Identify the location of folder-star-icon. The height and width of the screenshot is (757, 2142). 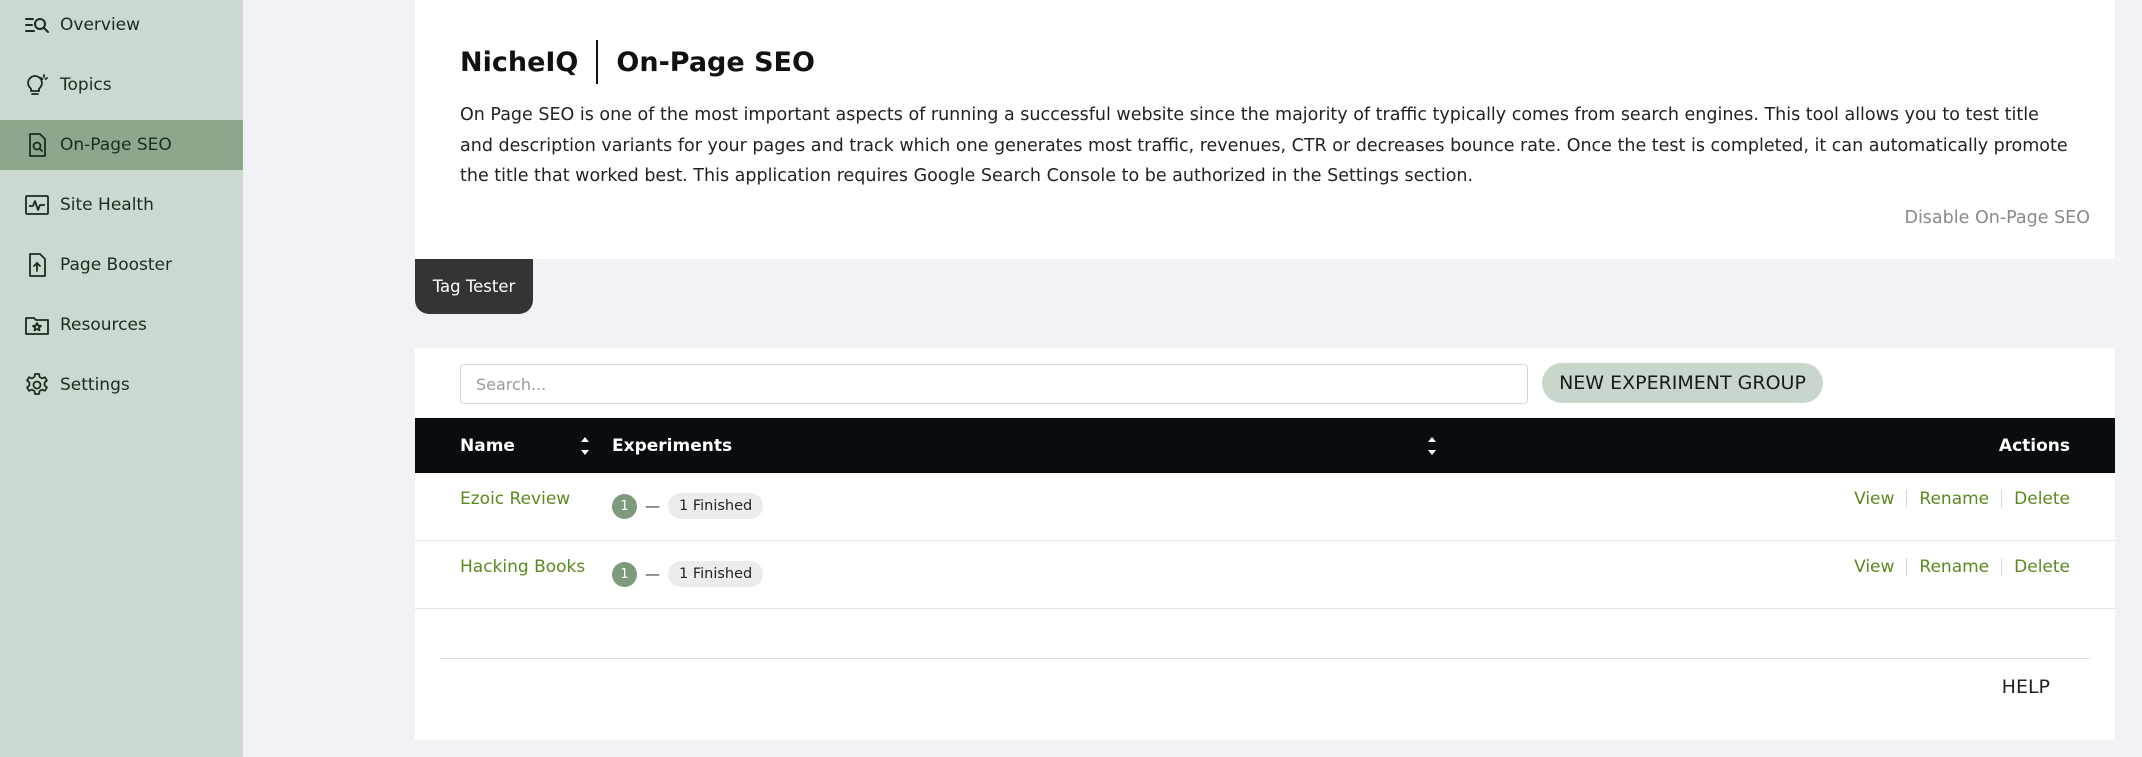
(37, 325).